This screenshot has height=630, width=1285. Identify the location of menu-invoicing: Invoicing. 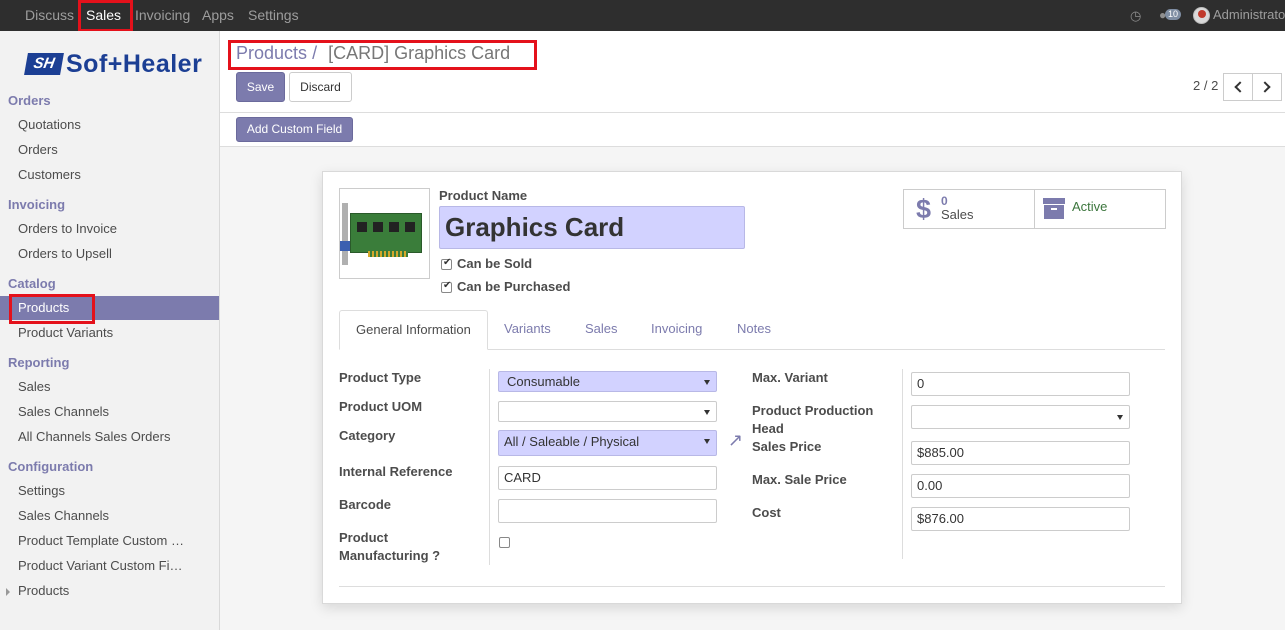
(162, 15).